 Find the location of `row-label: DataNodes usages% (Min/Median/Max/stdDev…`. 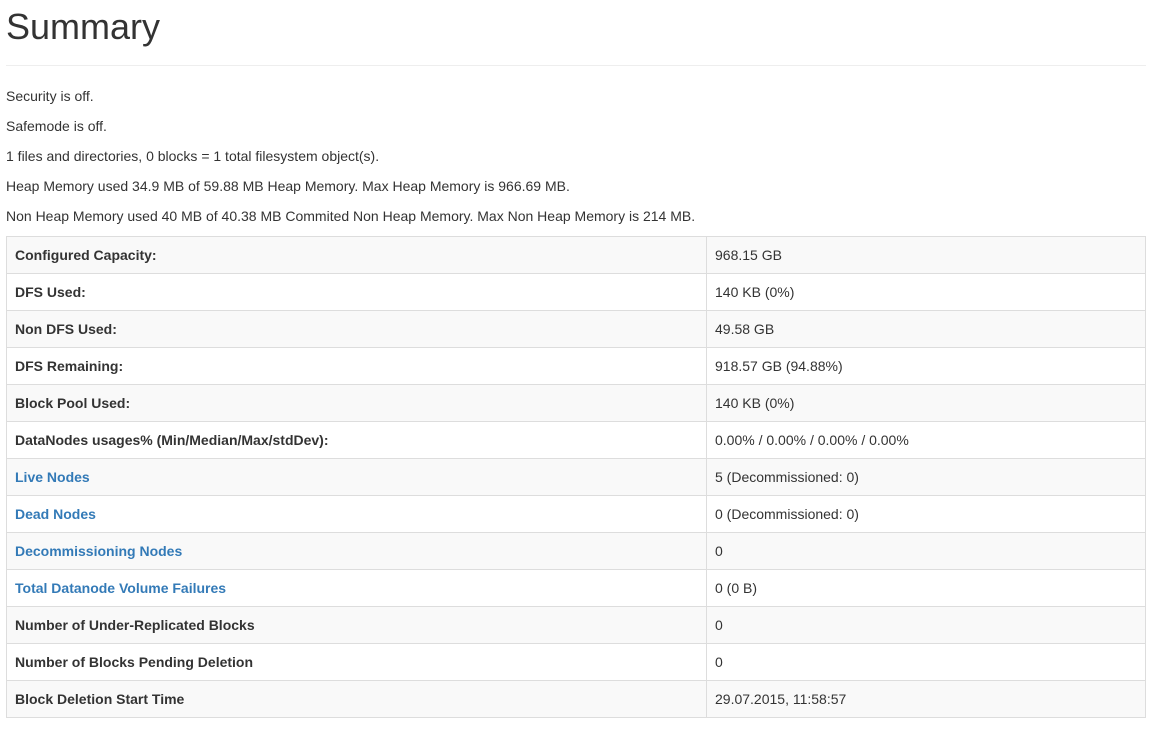

row-label: DataNodes usages% (Min/Median/Max/stdDev… is located at coordinates (356, 440).